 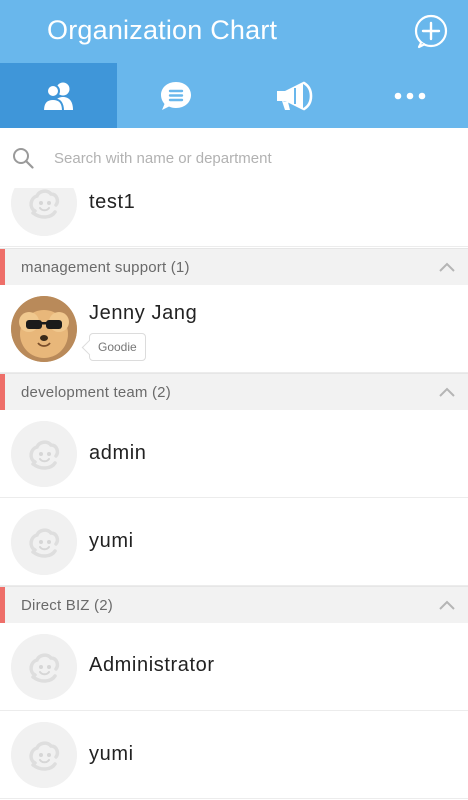 I want to click on megaphone-icon, so click(x=294, y=95).